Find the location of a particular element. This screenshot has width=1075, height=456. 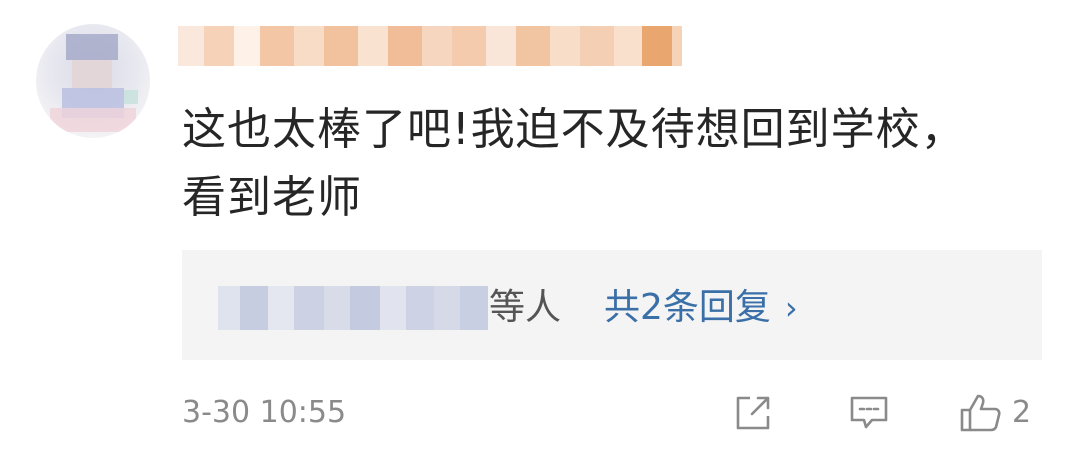

view-replies-link: 共2条回复 › is located at coordinates (701, 308).